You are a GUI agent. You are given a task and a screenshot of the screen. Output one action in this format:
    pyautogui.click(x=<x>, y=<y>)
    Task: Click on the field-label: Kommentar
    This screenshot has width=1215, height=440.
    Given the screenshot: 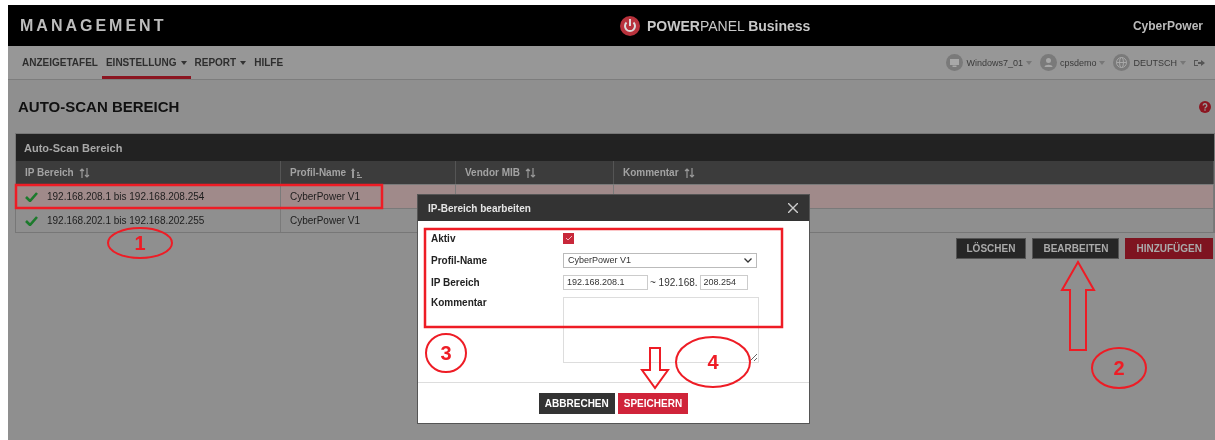 What is the action you would take?
    pyautogui.click(x=459, y=302)
    